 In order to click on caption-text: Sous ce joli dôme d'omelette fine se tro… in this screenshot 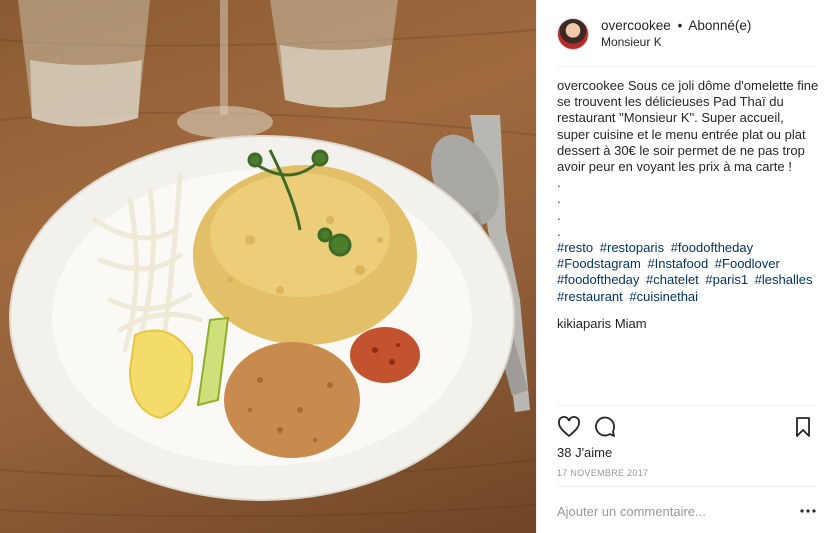, I will do `click(688, 158)`.